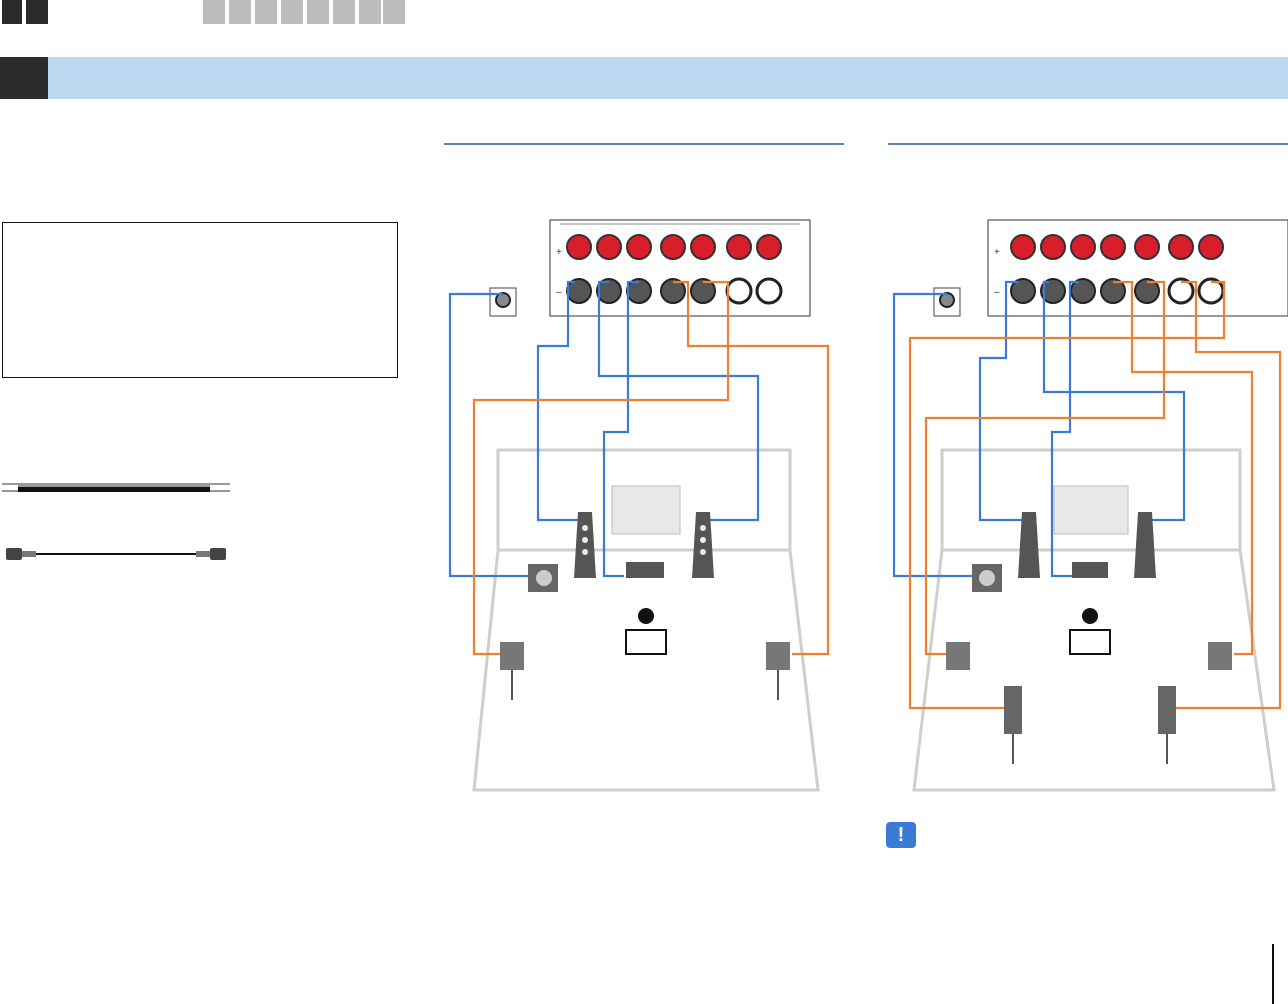 The height and width of the screenshot is (1004, 1288). What do you see at coordinates (1273, 974) in the screenshot?
I see `page-edge-marker` at bounding box center [1273, 974].